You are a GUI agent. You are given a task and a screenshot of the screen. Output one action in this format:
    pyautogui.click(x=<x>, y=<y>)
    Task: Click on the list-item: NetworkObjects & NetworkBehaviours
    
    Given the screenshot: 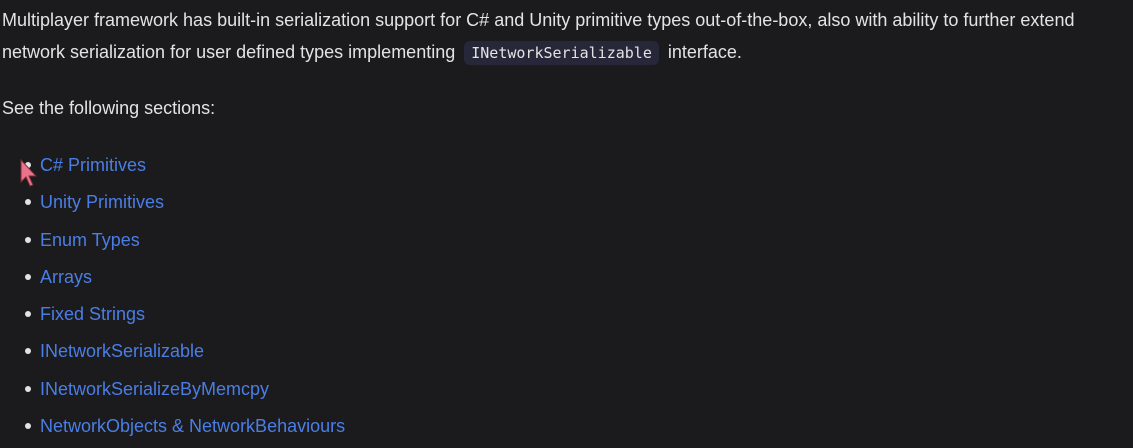 What is the action you would take?
    pyautogui.click(x=172, y=429)
    